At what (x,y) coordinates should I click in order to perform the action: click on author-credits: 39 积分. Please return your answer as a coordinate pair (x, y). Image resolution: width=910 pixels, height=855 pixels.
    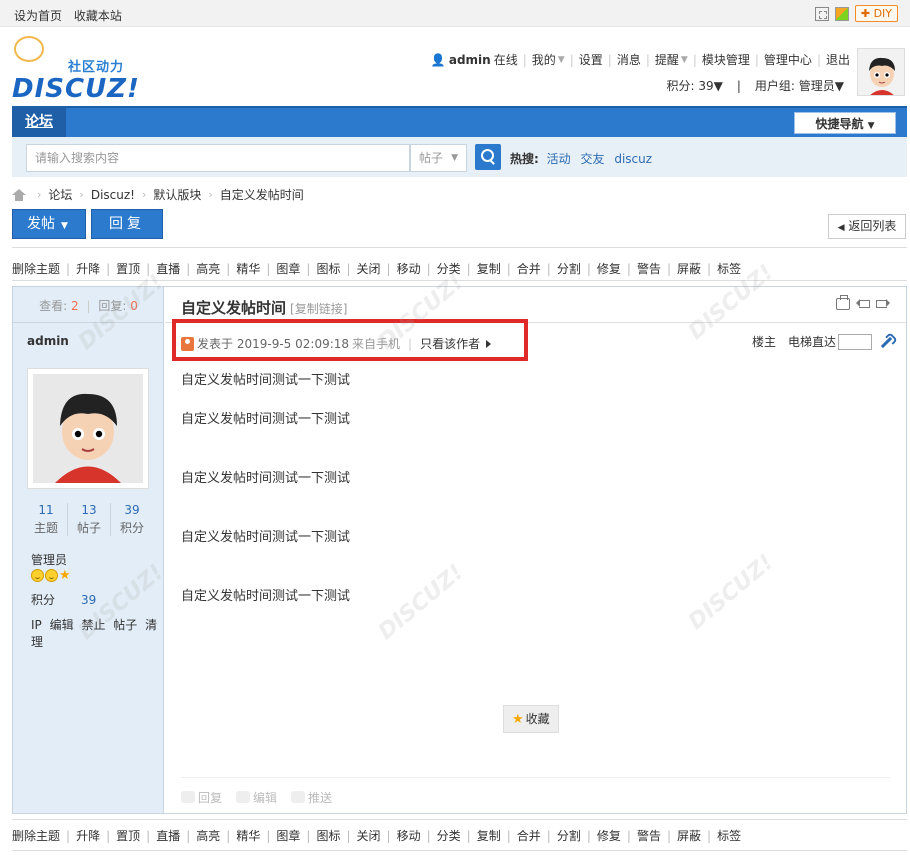
    Looking at the image, I should click on (131, 519).